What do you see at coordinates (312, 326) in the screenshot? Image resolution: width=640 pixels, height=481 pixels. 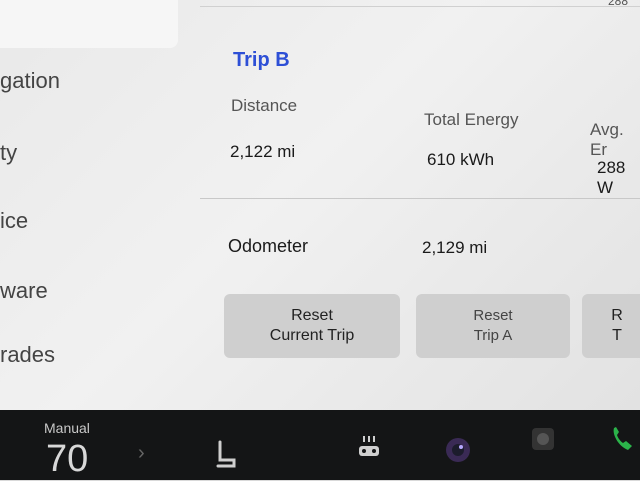 I see `reset-current-trip-button: Reset Current Trip` at bounding box center [312, 326].